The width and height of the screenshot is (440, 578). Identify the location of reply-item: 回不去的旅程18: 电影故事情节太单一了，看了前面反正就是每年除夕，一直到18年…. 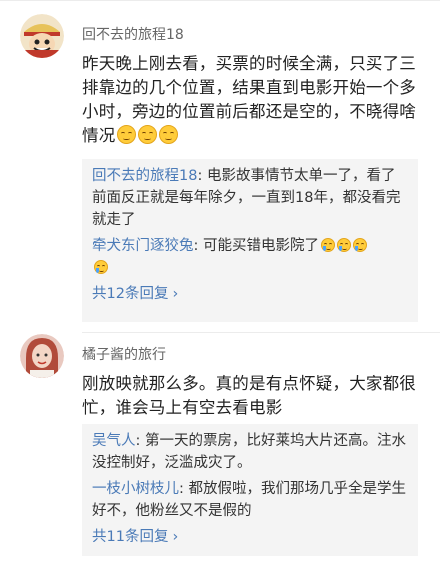
(250, 198).